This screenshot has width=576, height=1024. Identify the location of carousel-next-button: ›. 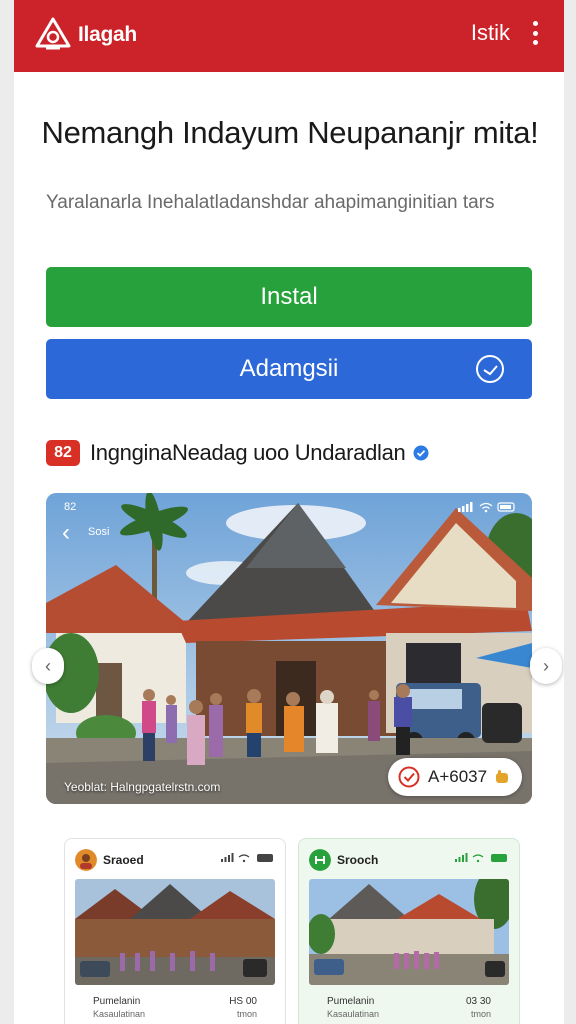
(546, 666).